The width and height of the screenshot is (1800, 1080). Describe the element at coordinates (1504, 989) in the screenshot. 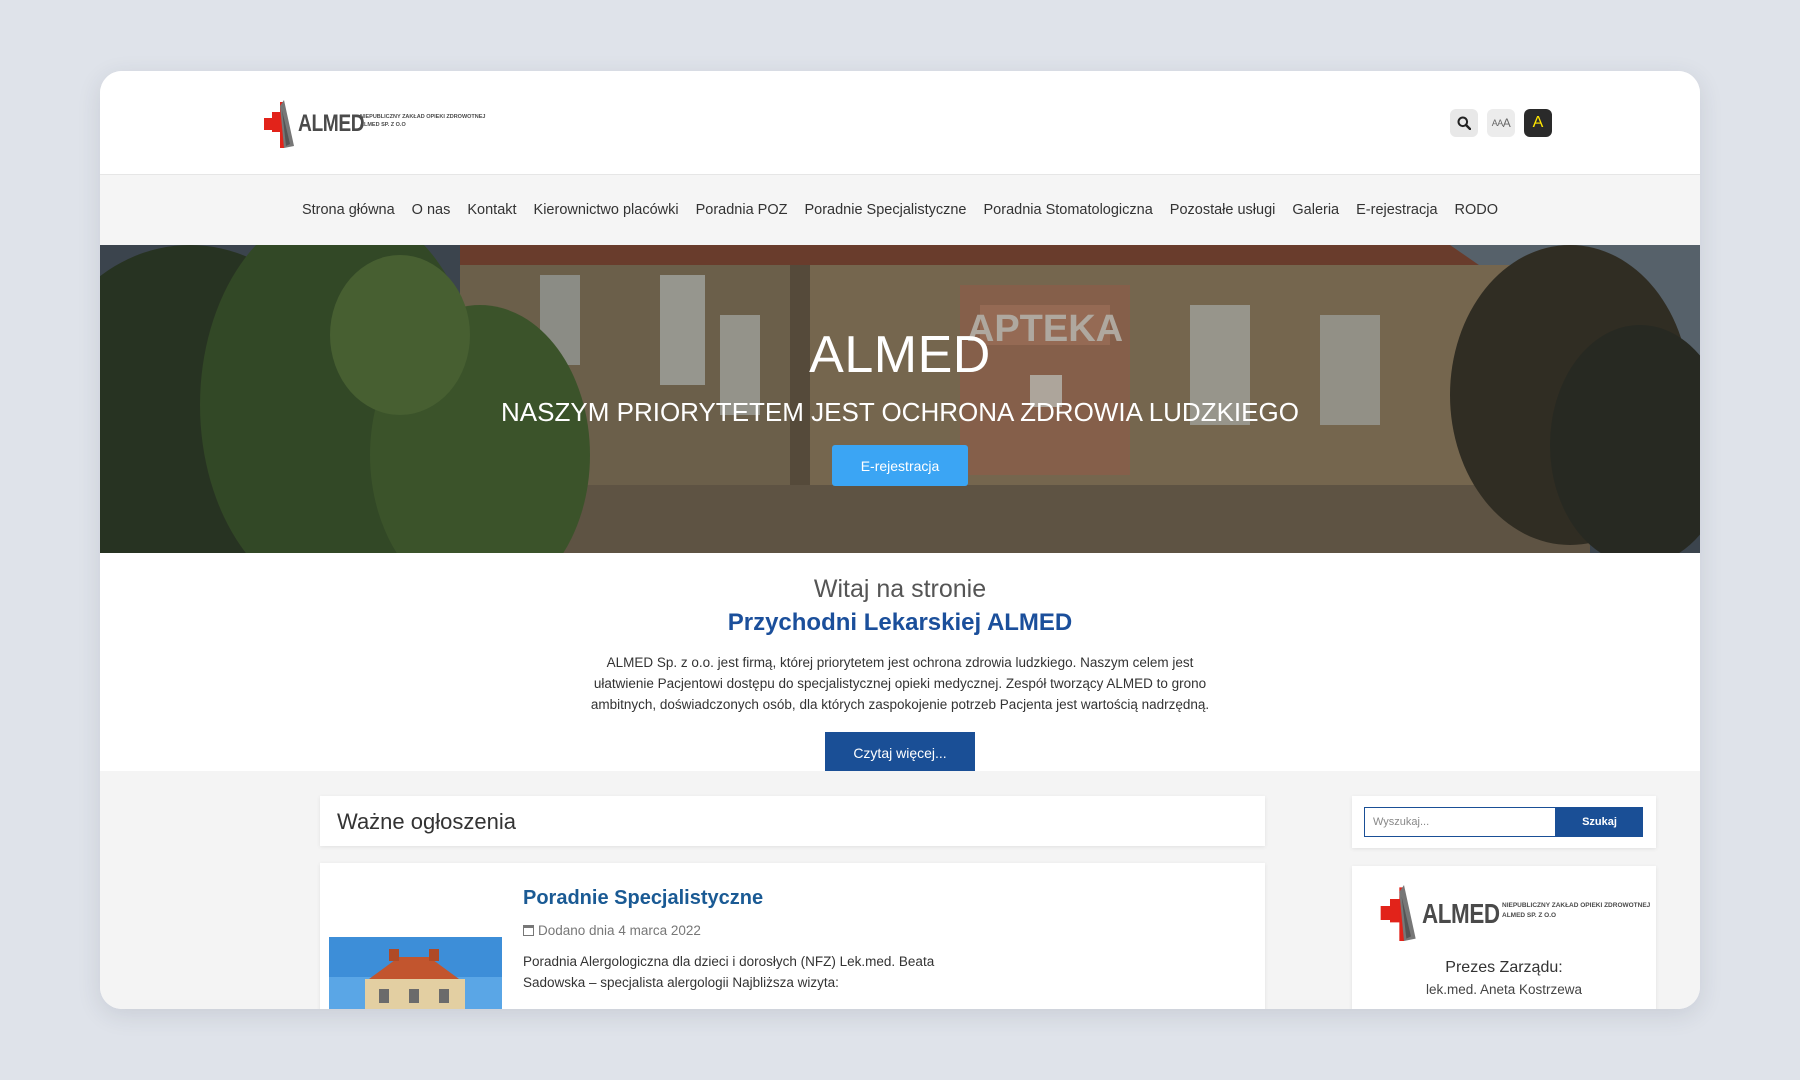

I see `management-person: lek.med. Aneta Kostrzewa` at that location.